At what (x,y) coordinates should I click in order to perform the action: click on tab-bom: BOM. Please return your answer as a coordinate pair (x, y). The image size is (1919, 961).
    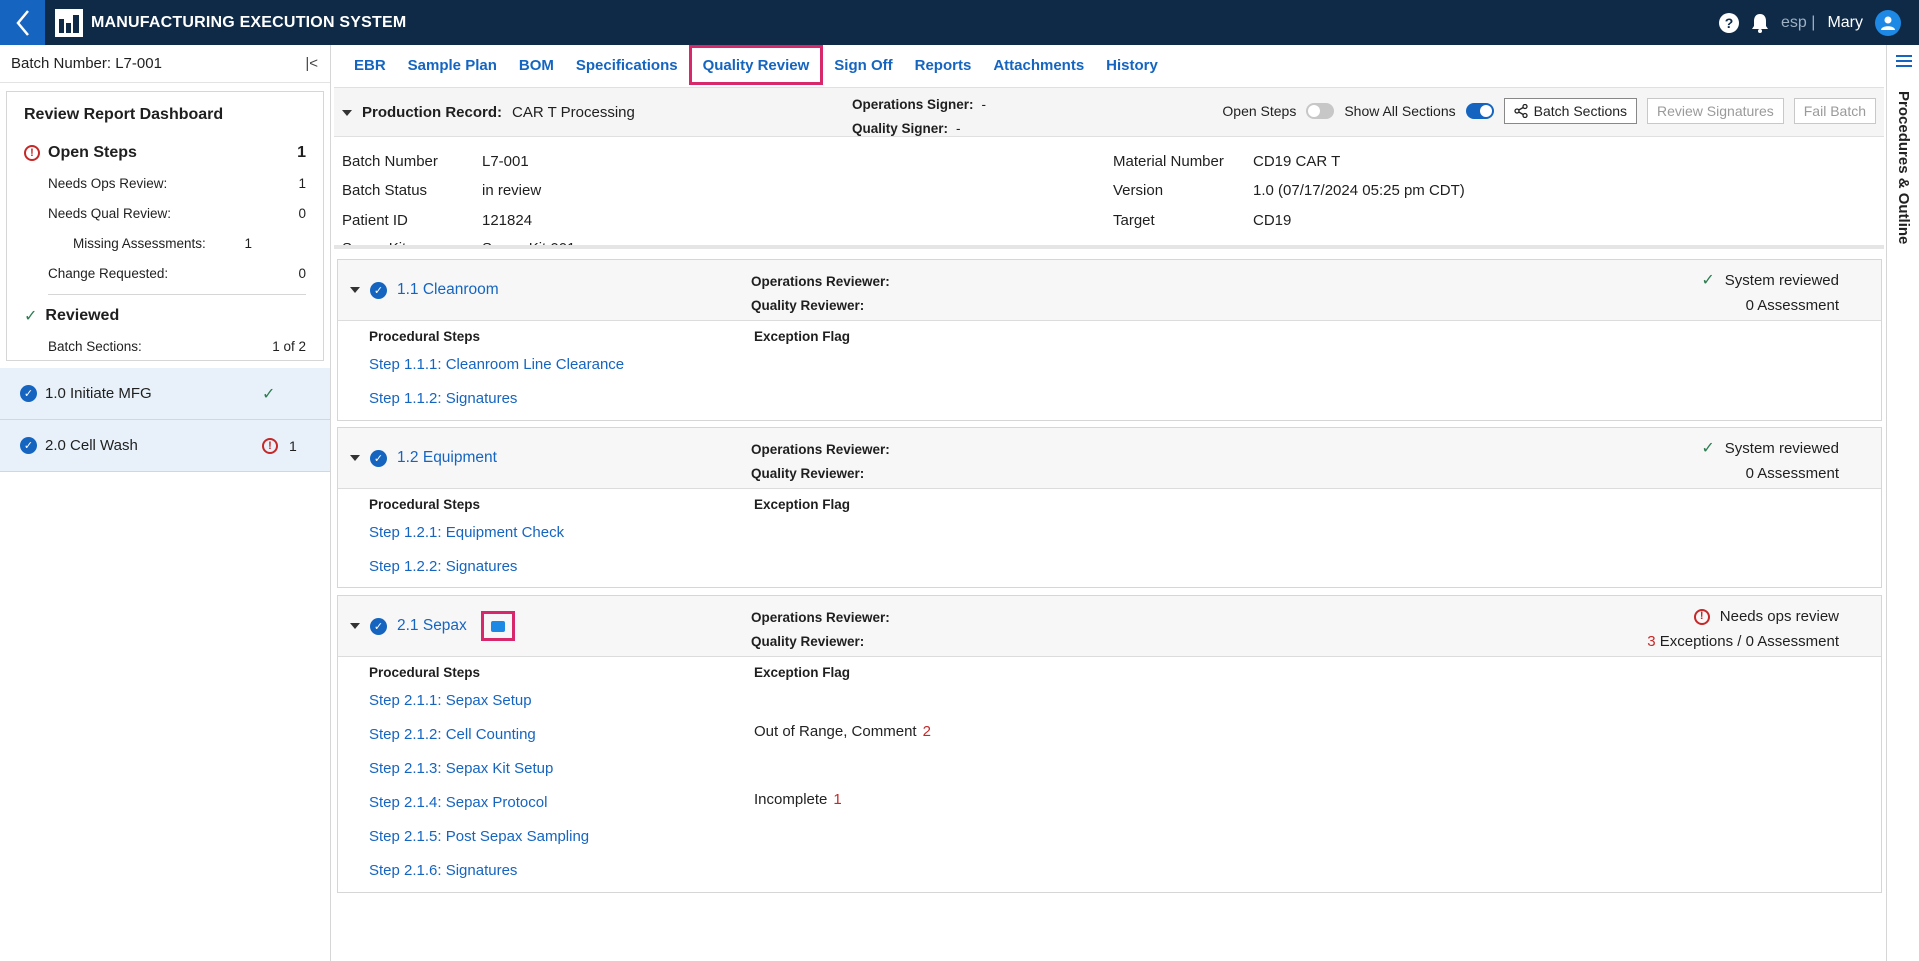
    Looking at the image, I should click on (536, 65).